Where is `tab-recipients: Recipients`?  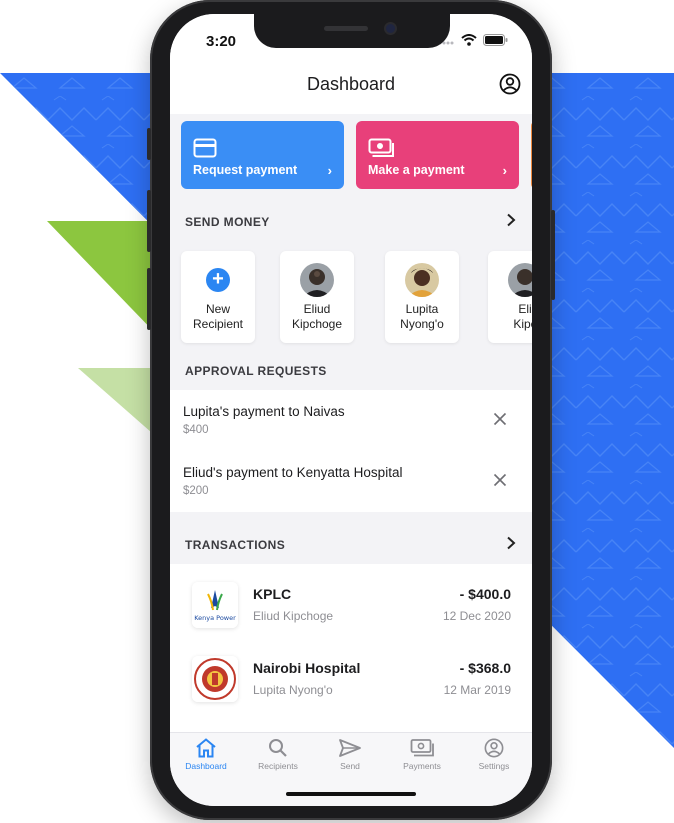
tab-recipients: Recipients is located at coordinates (278, 758).